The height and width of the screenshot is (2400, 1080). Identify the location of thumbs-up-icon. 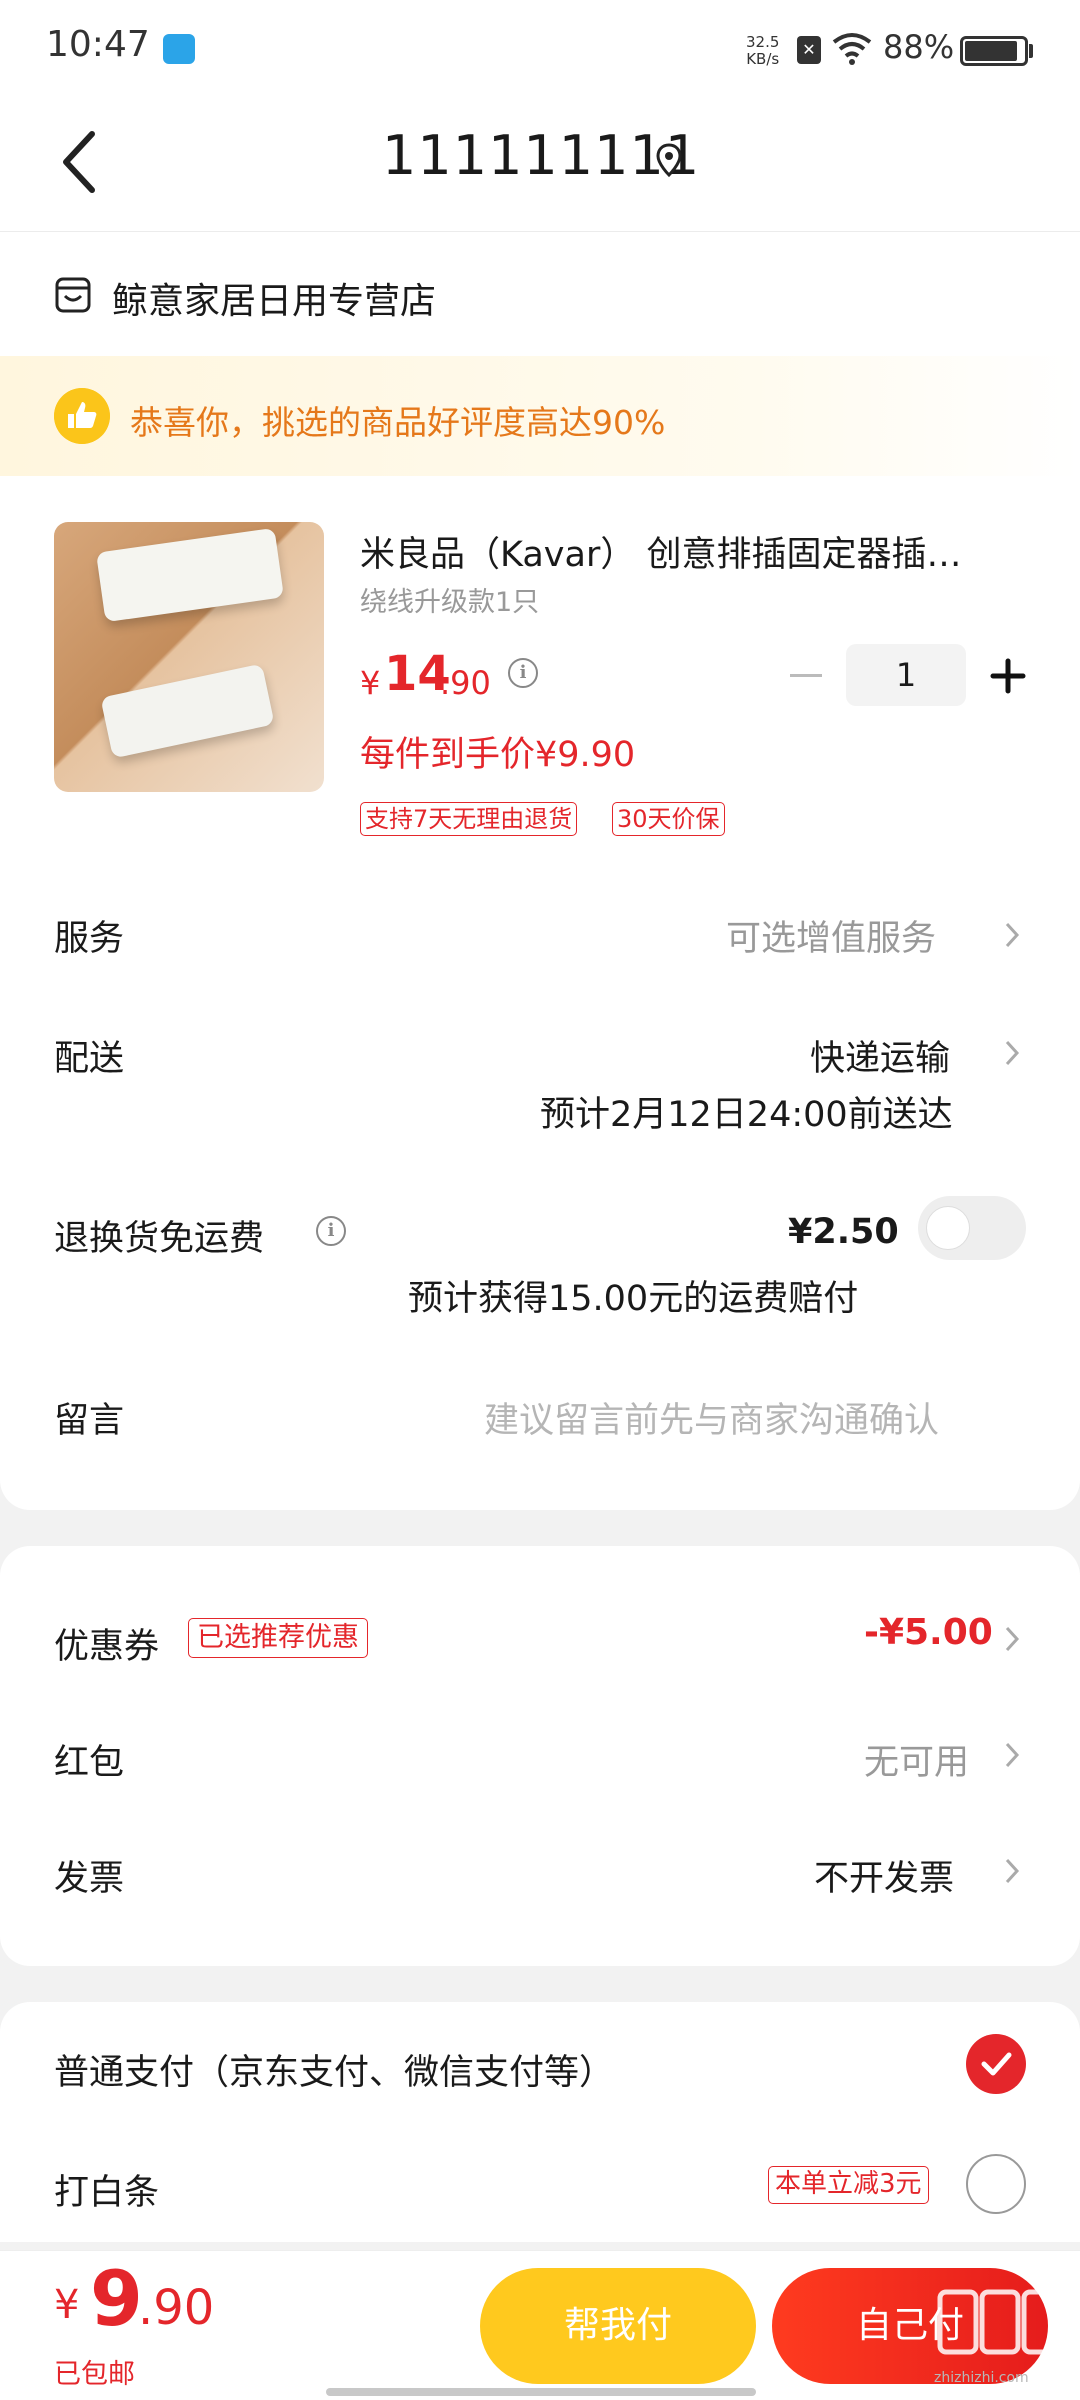
(82, 416).